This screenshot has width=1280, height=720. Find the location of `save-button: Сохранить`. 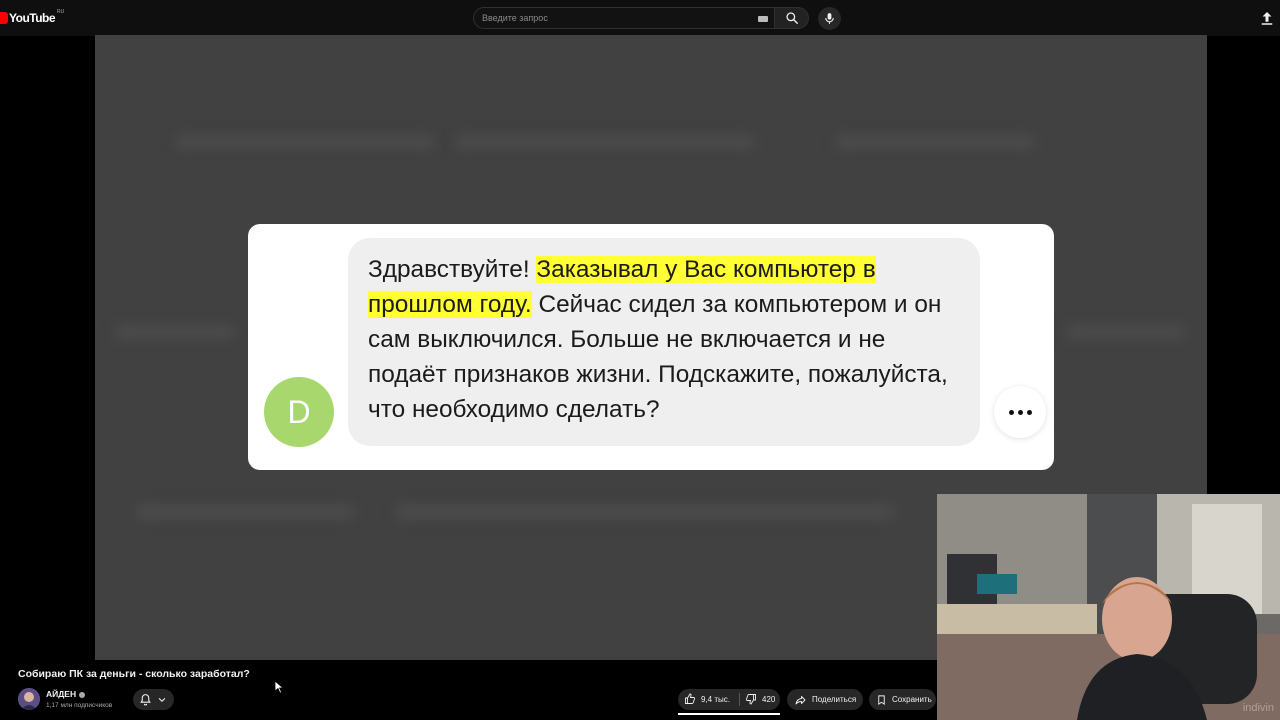

save-button: Сохранить is located at coordinates (902, 699).